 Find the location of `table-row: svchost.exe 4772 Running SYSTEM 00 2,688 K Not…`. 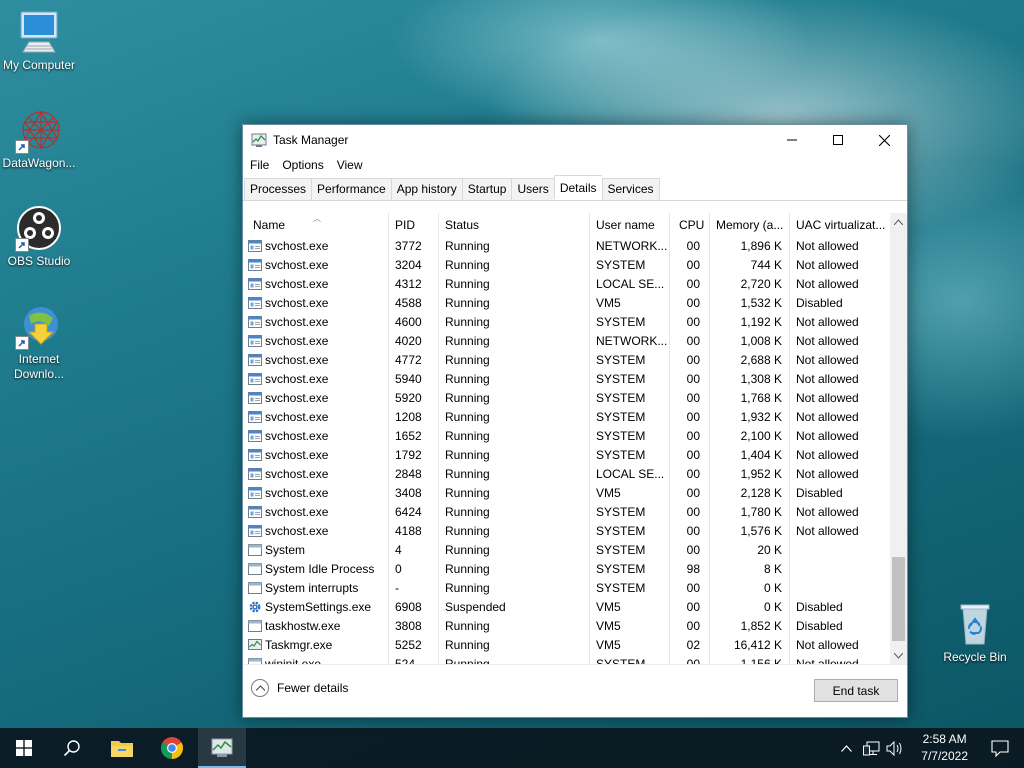

table-row: svchost.exe 4772 Running SYSTEM 00 2,688 K Not… is located at coordinates (566, 360).